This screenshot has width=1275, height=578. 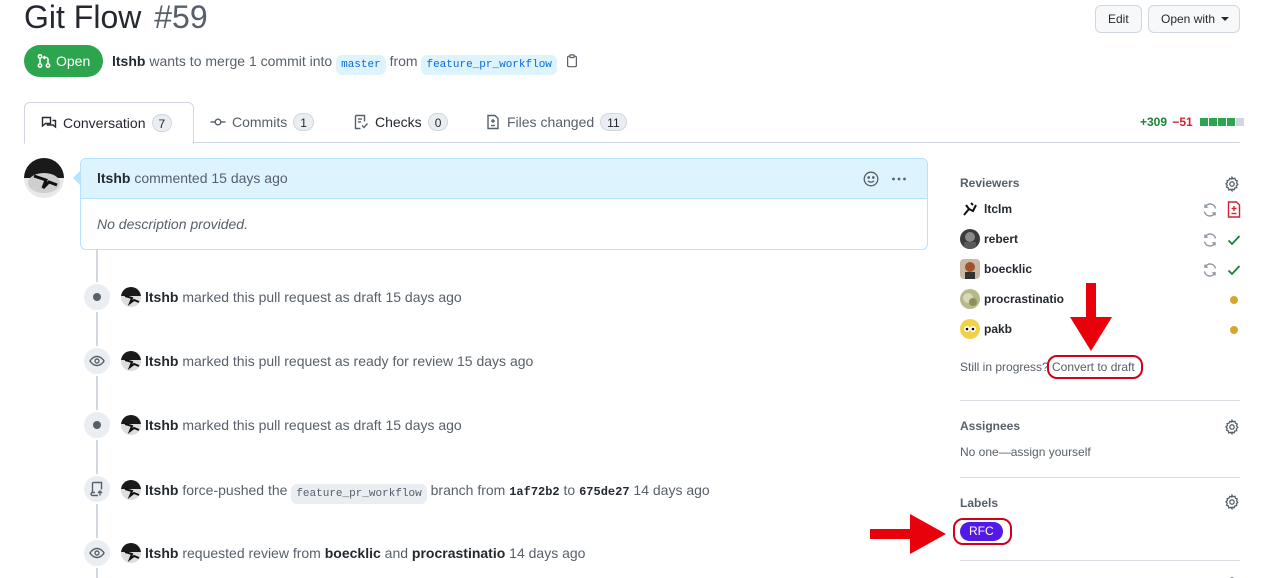 I want to click on event-branch: feature_pr_workflow, so click(x=359, y=494).